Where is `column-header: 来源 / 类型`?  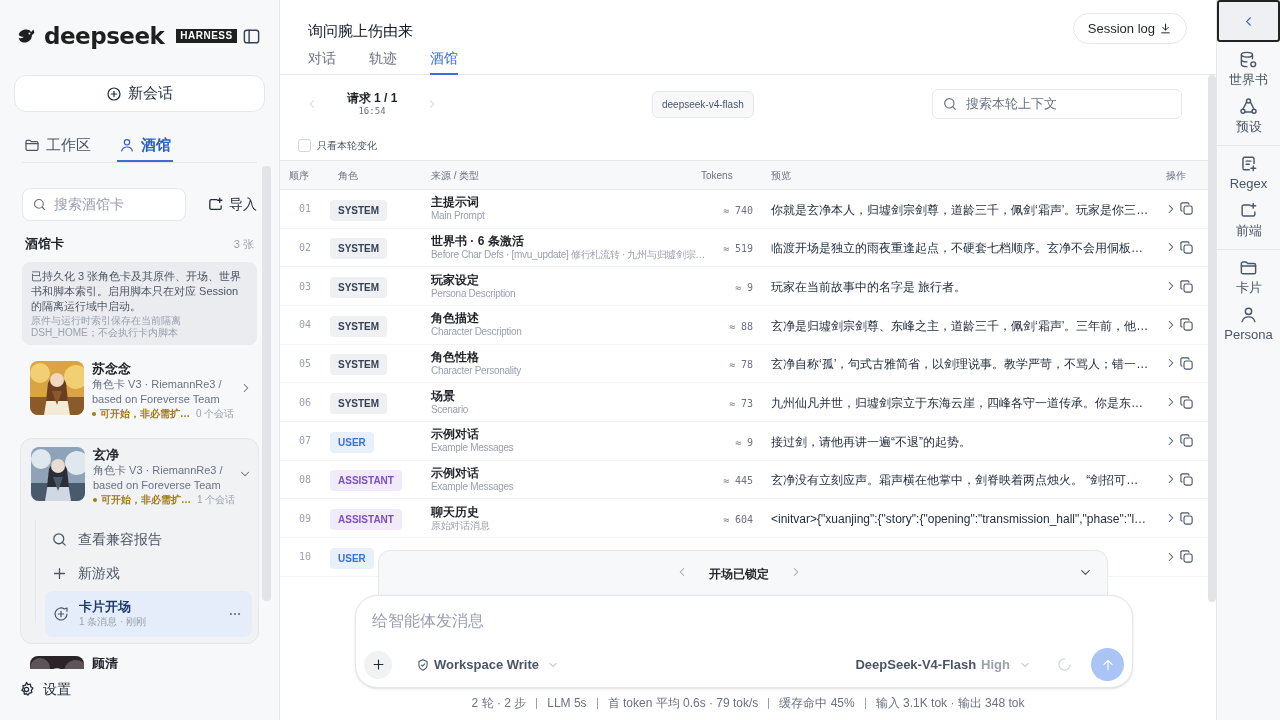 column-header: 来源 / 类型 is located at coordinates (456, 175).